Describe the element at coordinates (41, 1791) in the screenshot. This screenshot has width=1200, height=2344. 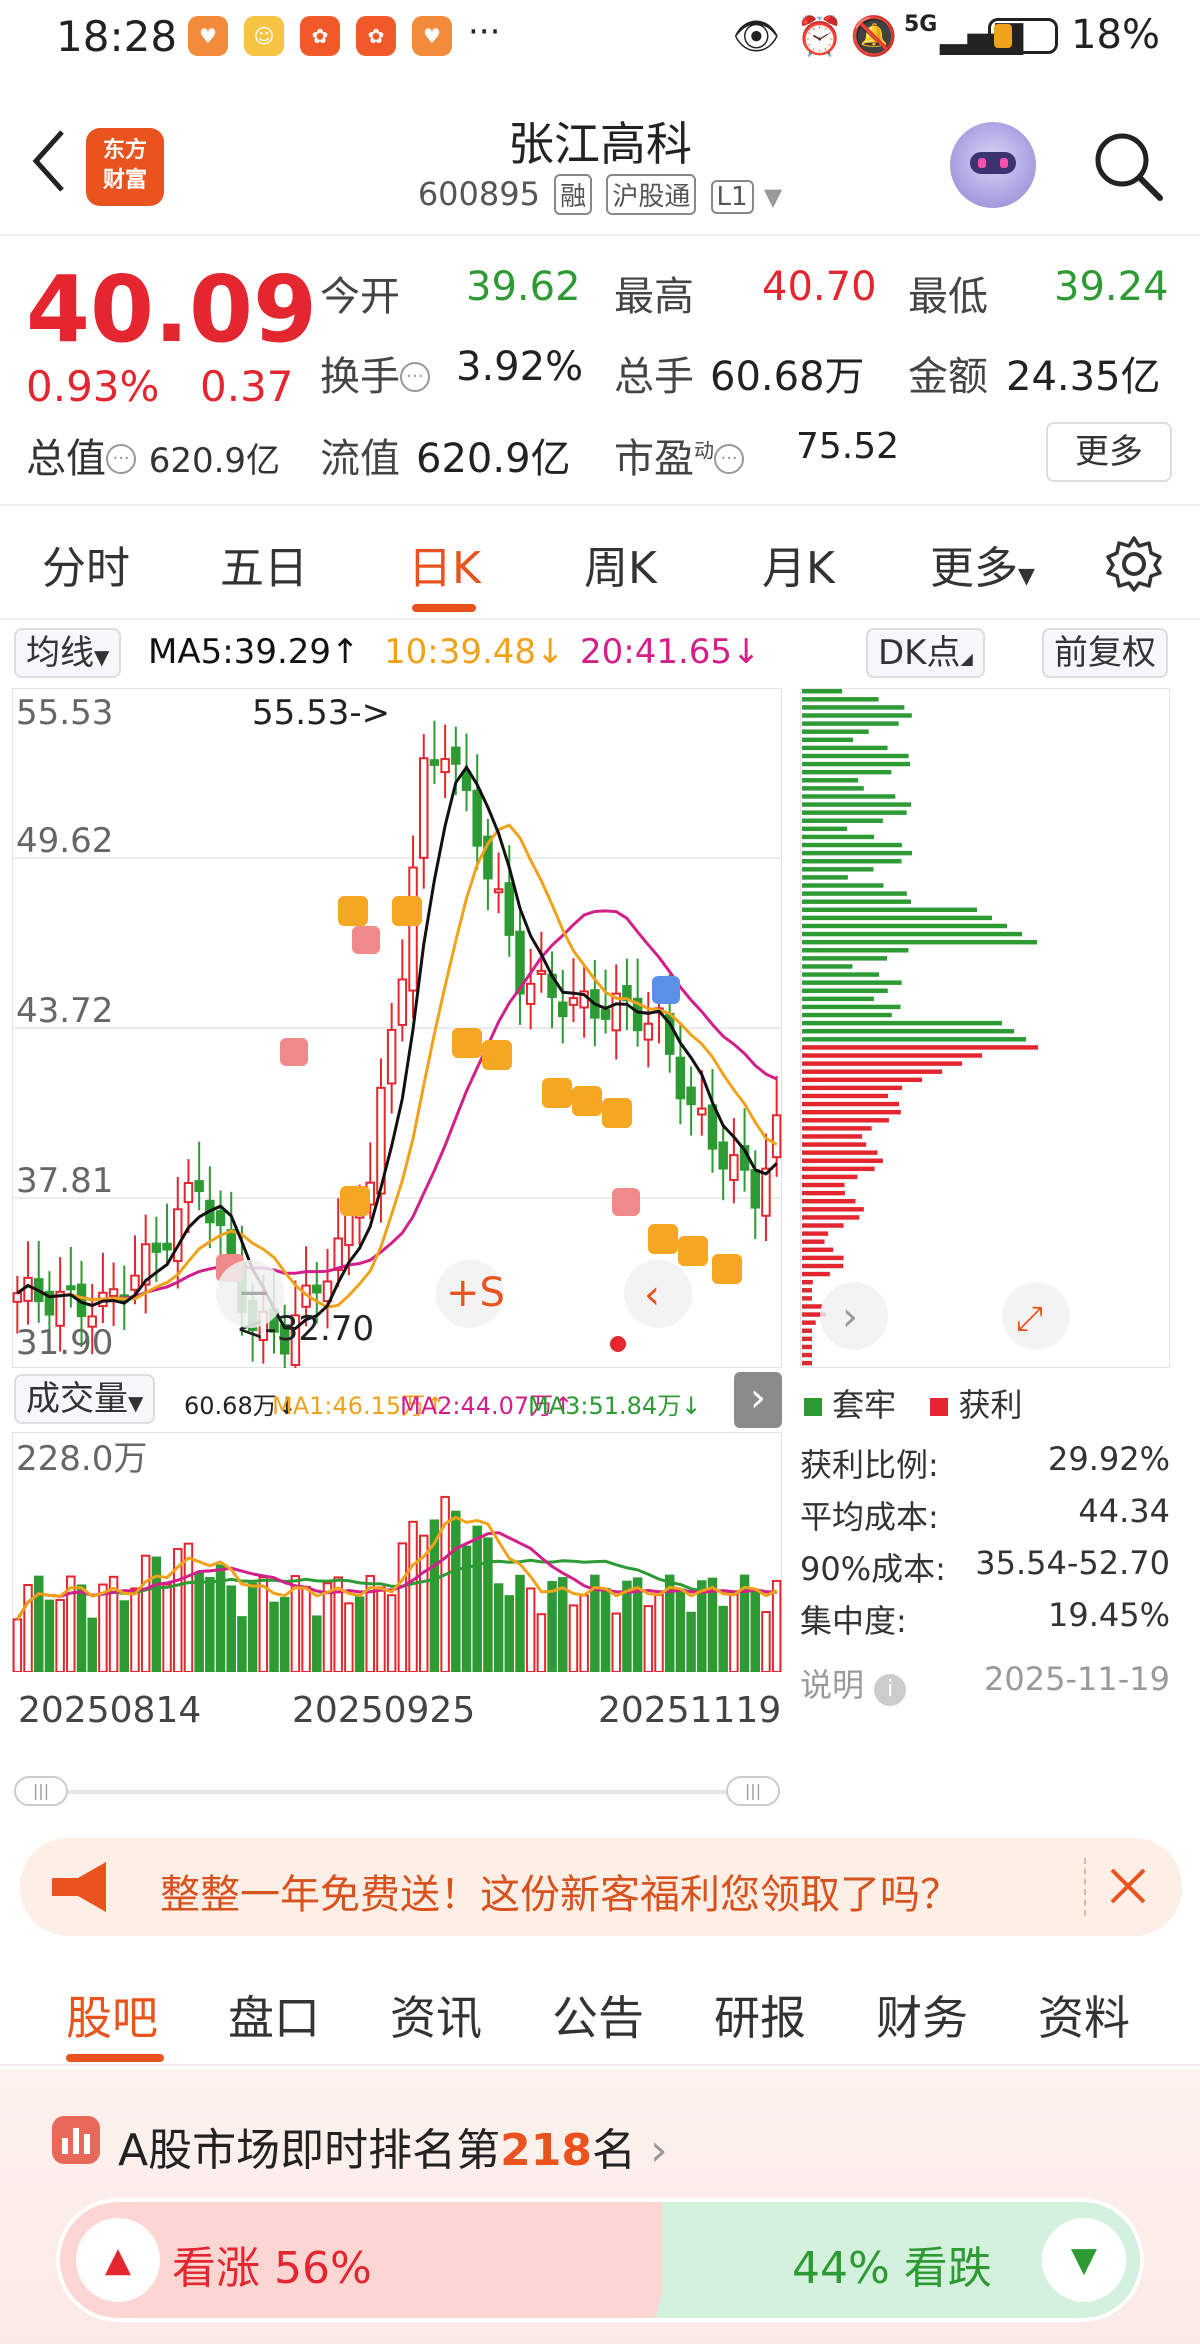
I see `slider-left-handle: |||` at that location.